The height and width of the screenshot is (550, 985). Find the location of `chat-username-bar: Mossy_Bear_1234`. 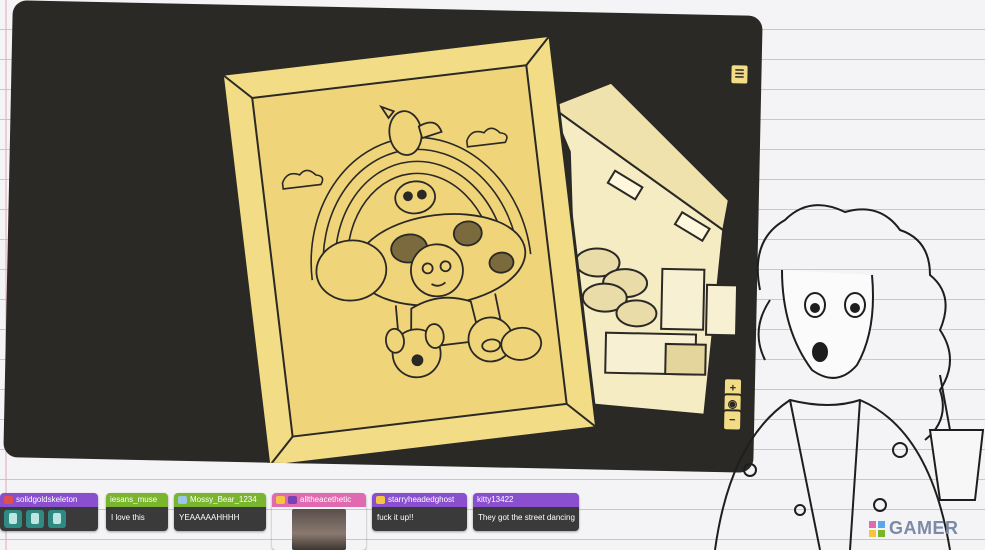

chat-username-bar: Mossy_Bear_1234 is located at coordinates (220, 500).